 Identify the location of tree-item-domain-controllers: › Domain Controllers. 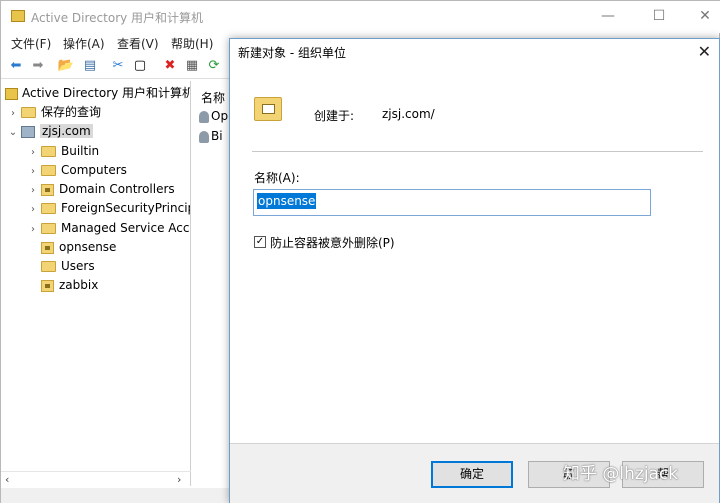
(101, 189).